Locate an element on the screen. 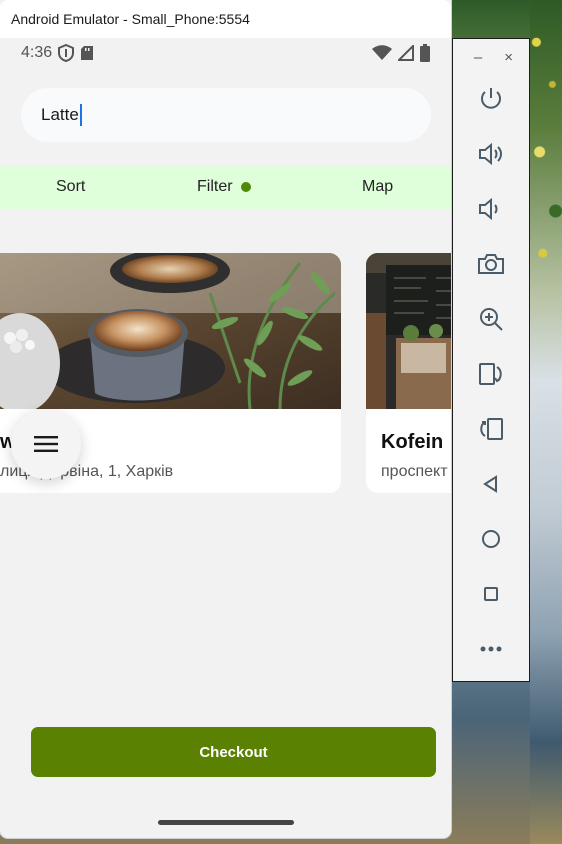 The height and width of the screenshot is (844, 562). search-input-value: Latte is located at coordinates (60, 114).